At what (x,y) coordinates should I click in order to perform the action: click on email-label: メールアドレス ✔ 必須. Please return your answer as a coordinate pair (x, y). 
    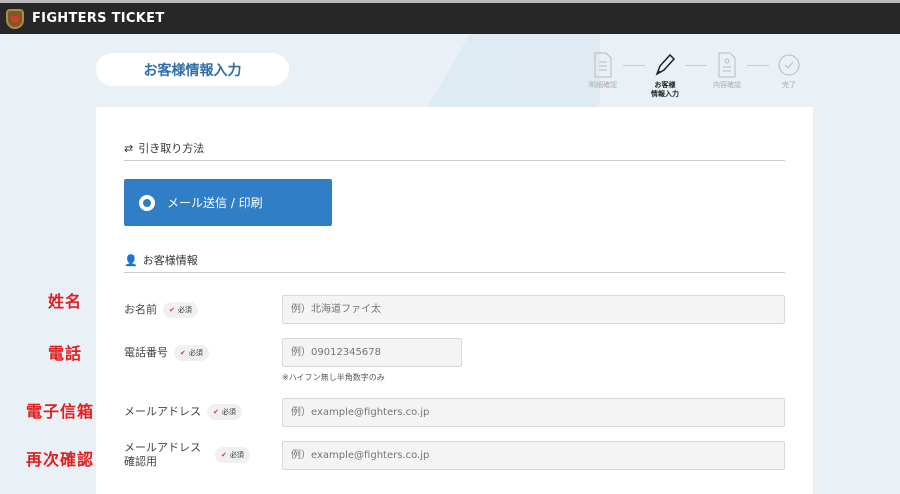
    Looking at the image, I should click on (183, 412).